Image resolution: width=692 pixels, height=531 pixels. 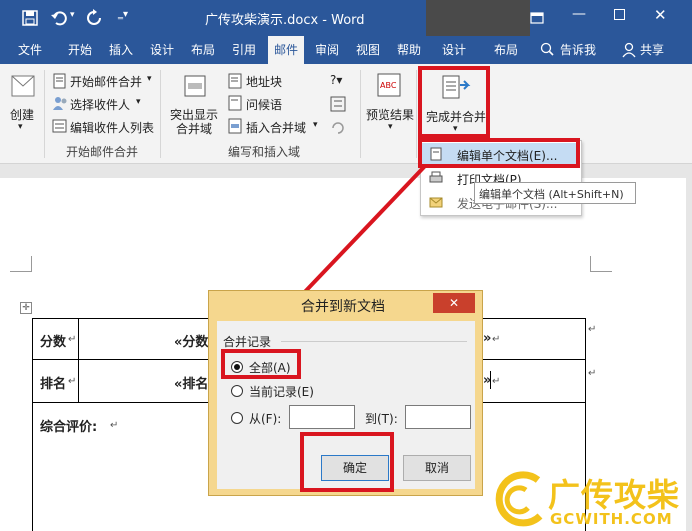 What do you see at coordinates (343, 307) in the screenshot?
I see `dialog-title: 合并到新文档` at bounding box center [343, 307].